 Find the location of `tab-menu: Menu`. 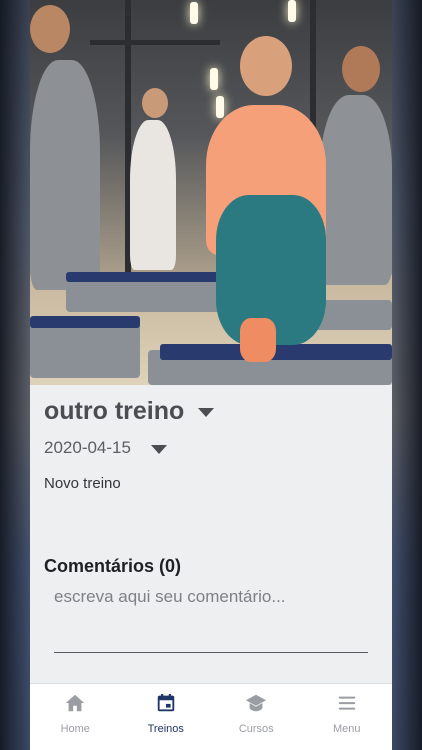

tab-menu: Menu is located at coordinates (347, 717).